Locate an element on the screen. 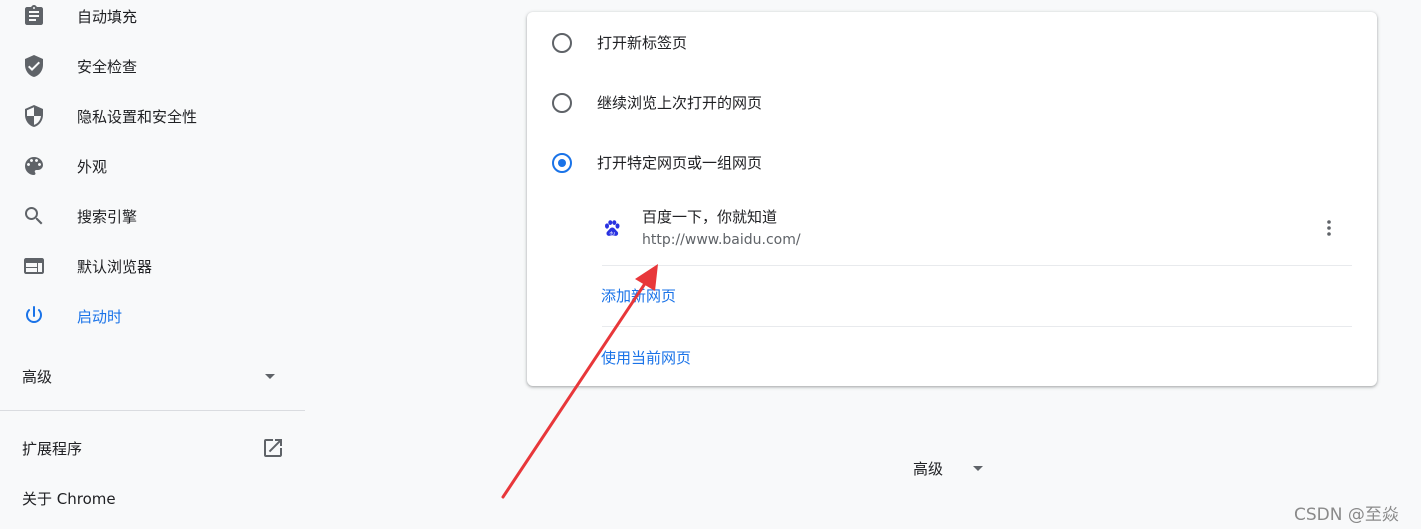 This screenshot has height=529, width=1421. sidebar-item-label: 默认浏览器 is located at coordinates (115, 266).